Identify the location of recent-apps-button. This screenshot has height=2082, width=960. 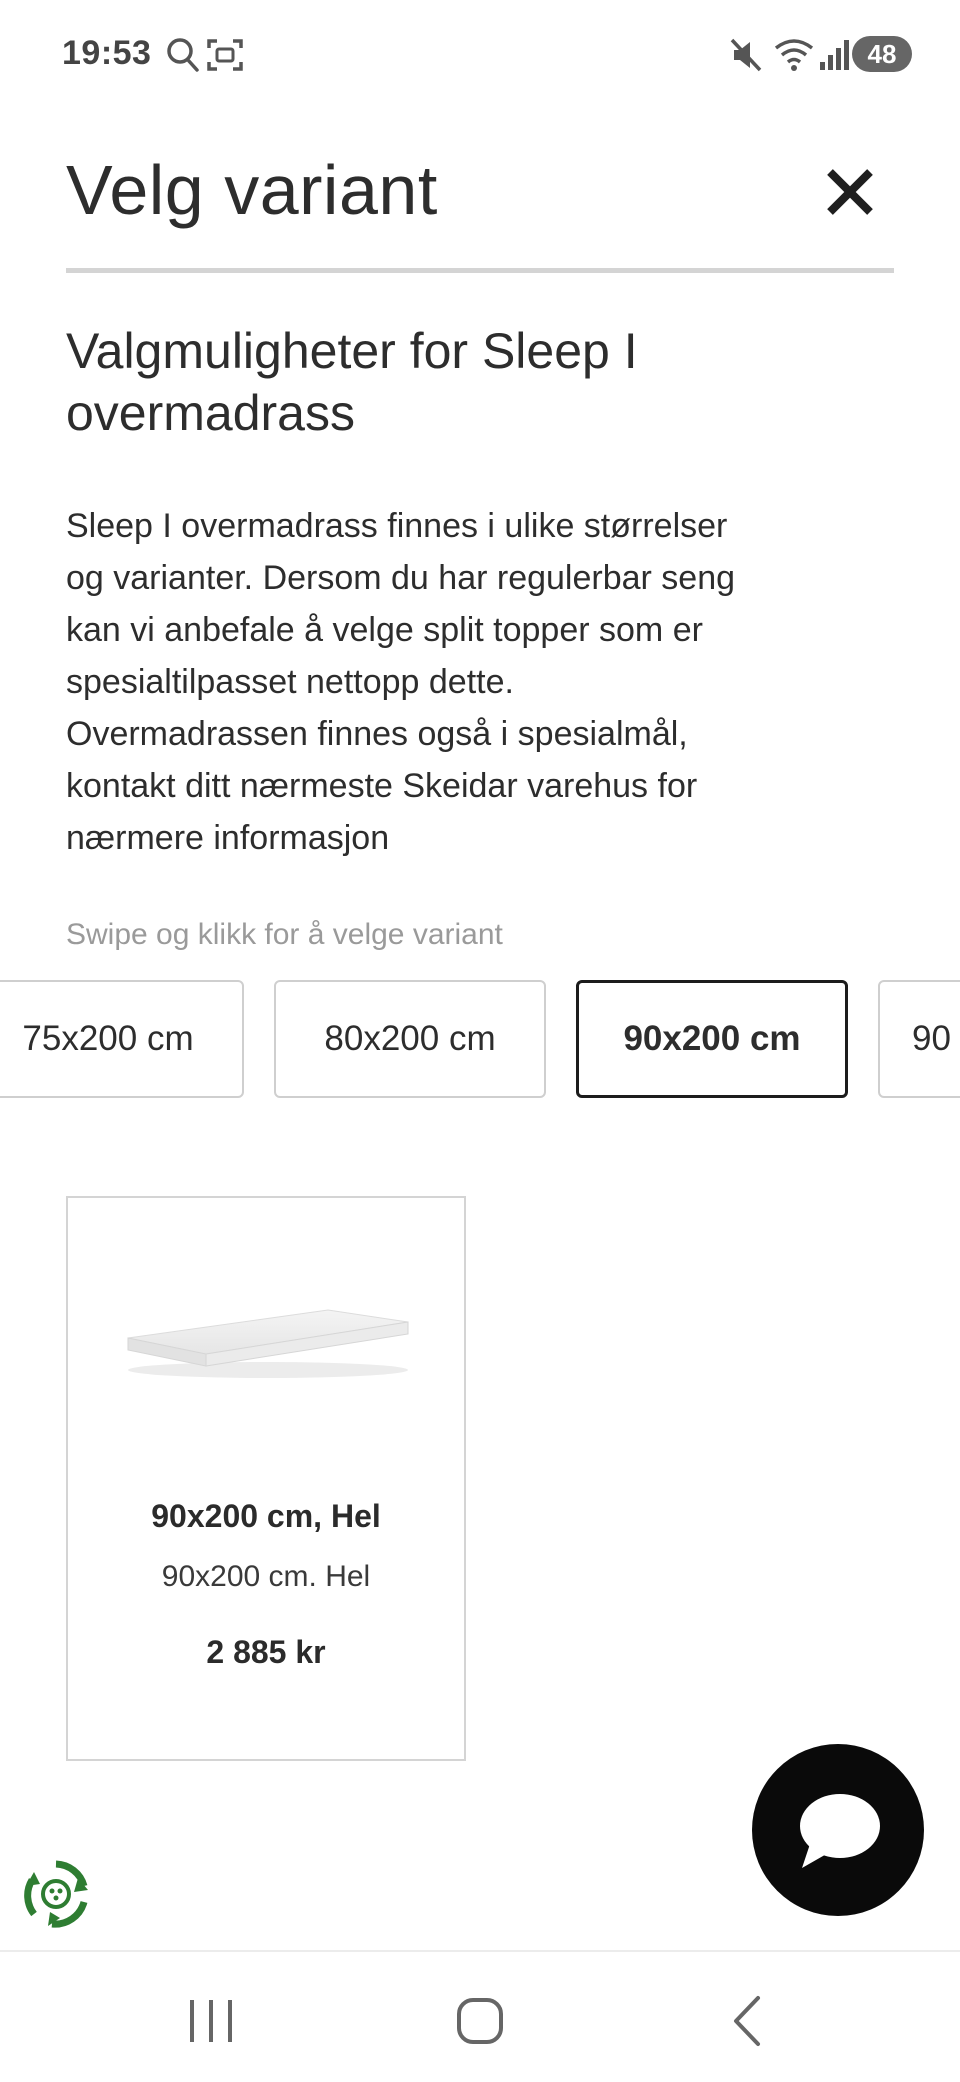
(211, 2021).